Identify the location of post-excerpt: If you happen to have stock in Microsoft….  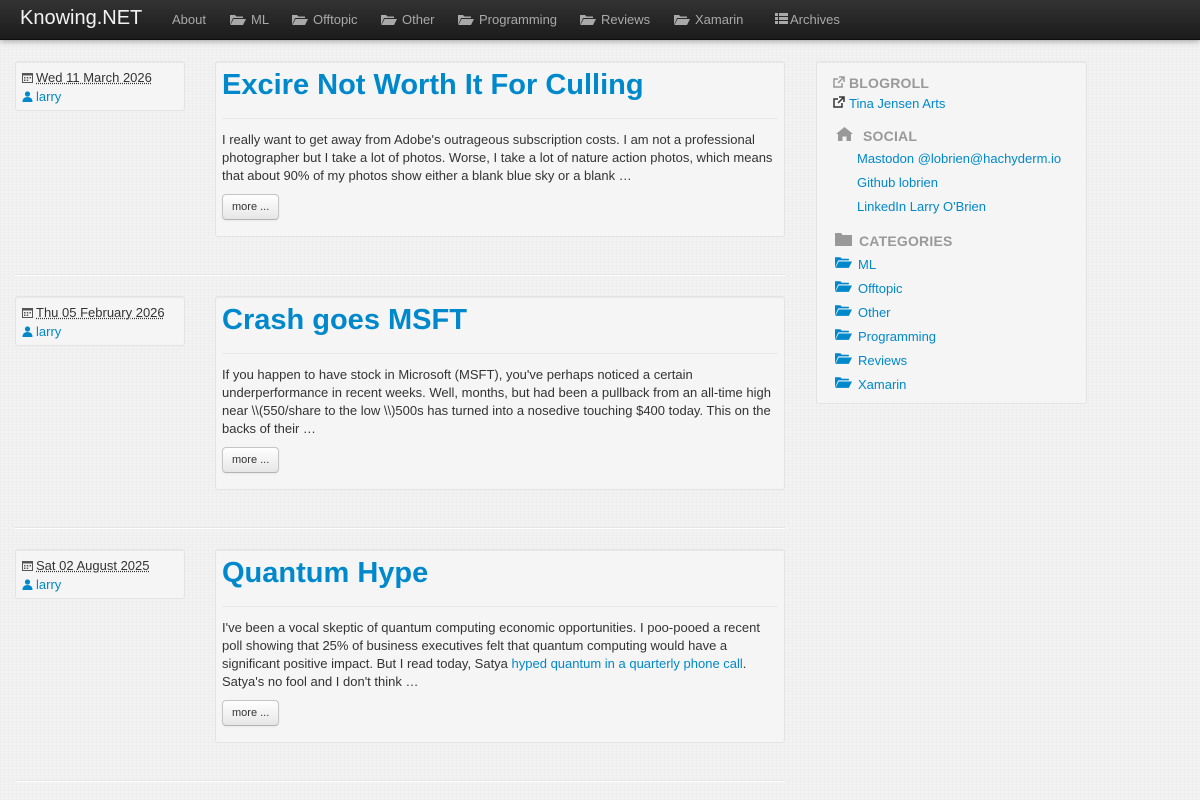
(496, 401).